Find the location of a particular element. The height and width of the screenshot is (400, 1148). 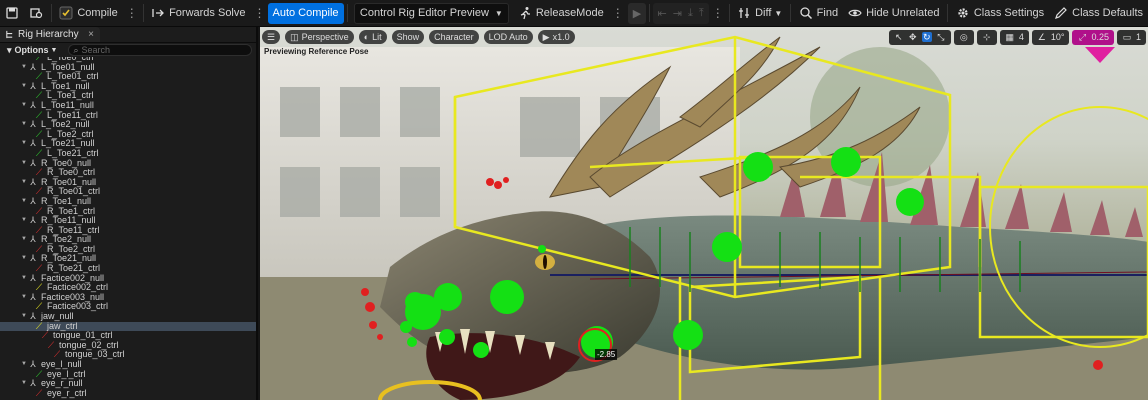

search-placeholder: Search is located at coordinates (96, 50).